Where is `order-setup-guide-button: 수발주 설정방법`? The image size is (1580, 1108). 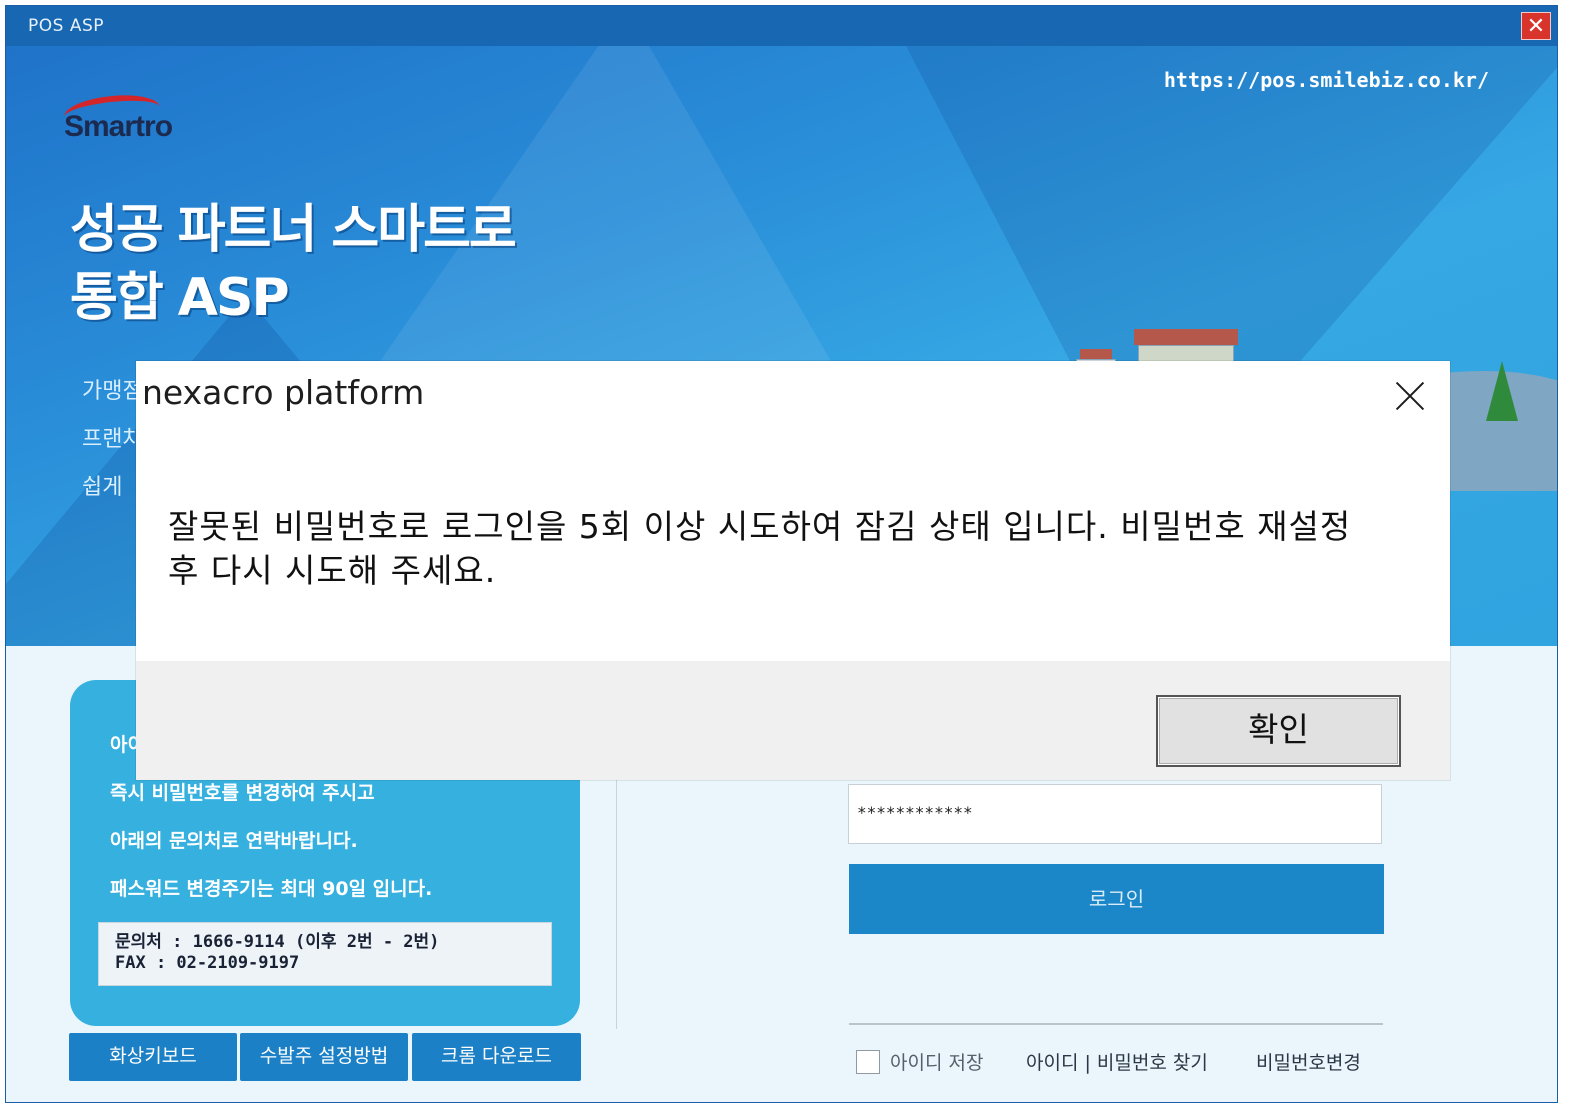
order-setup-guide-button: 수발주 설정방법 is located at coordinates (324, 1057).